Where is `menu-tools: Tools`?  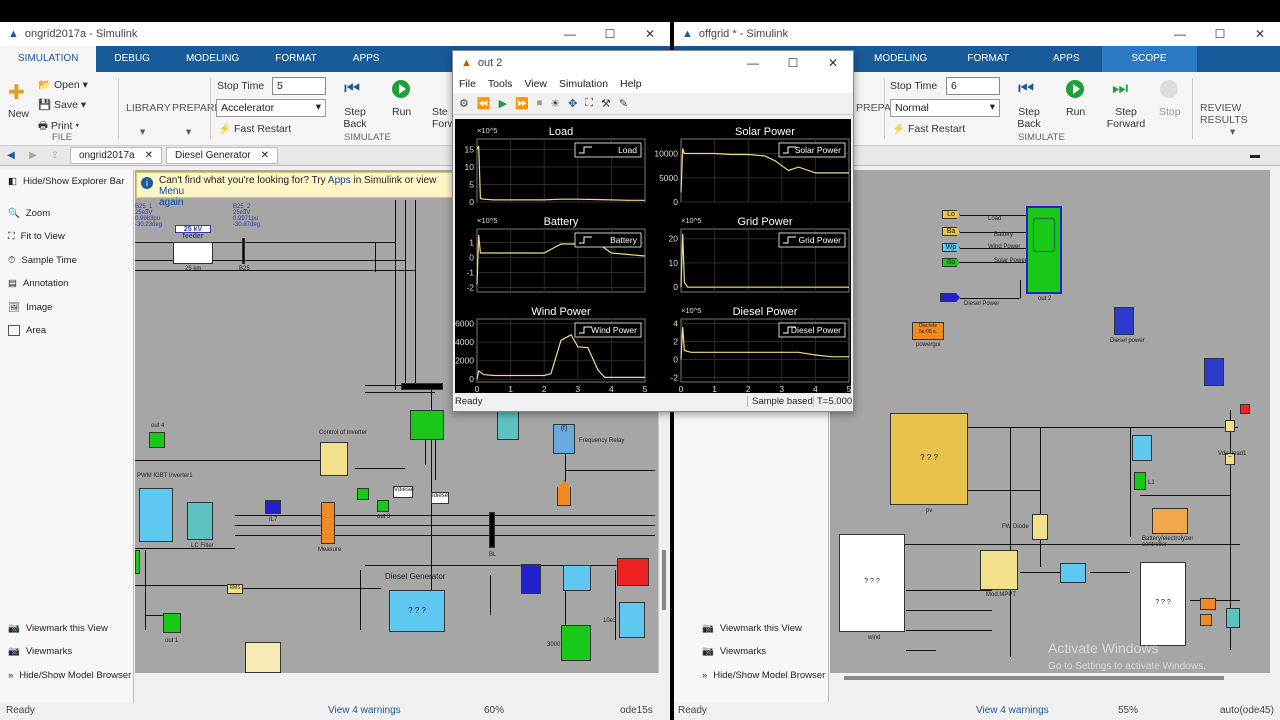 menu-tools: Tools is located at coordinates (500, 84).